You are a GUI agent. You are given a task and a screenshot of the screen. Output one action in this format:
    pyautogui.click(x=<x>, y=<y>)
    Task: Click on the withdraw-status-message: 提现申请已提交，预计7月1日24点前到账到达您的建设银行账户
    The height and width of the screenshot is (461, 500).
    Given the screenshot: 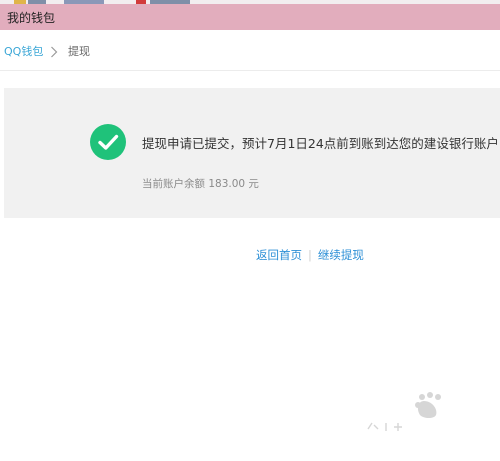 What is the action you would take?
    pyautogui.click(x=320, y=143)
    